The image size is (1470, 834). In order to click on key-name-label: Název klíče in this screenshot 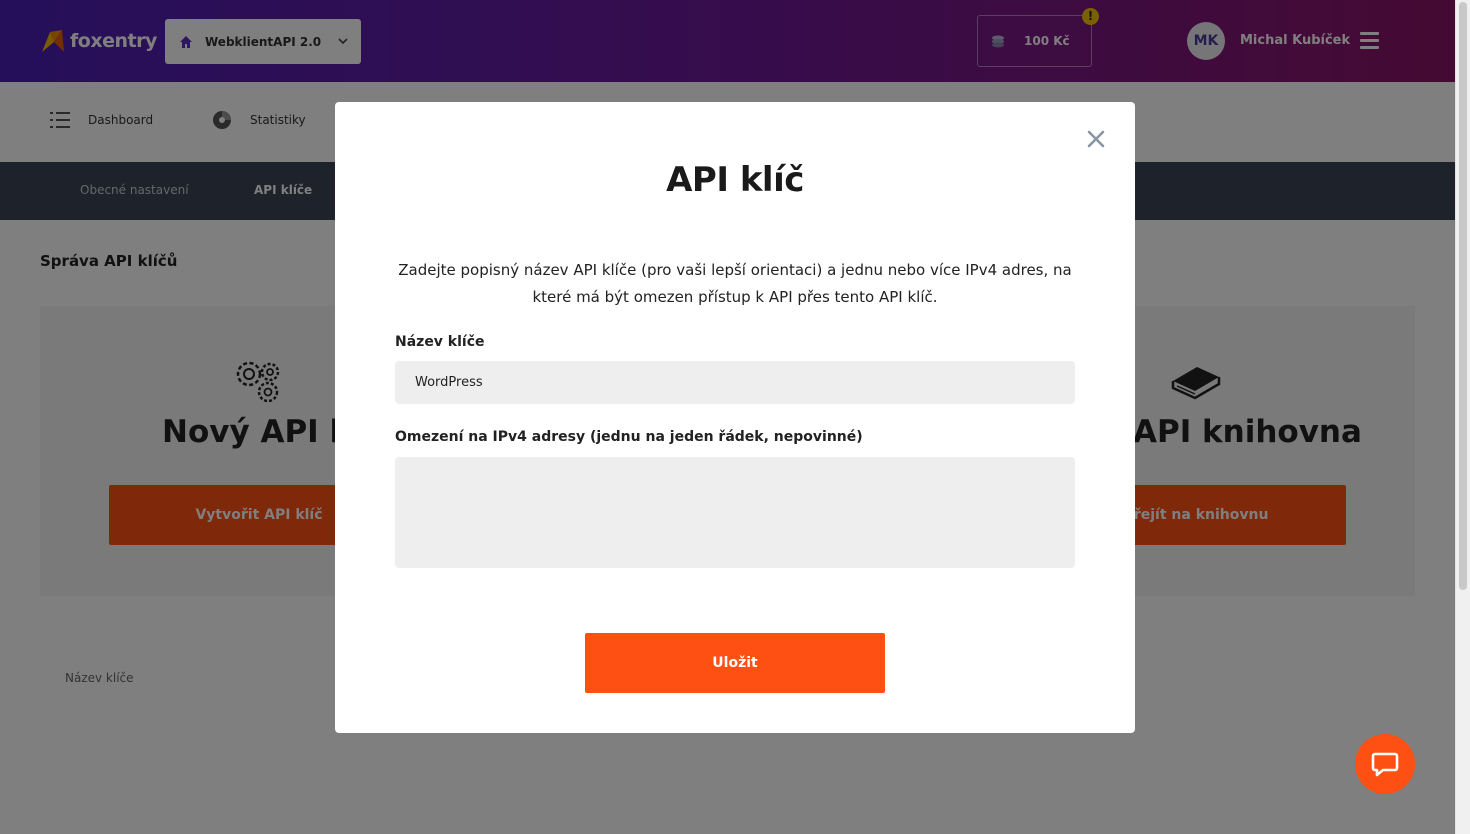, I will do `click(440, 342)`.